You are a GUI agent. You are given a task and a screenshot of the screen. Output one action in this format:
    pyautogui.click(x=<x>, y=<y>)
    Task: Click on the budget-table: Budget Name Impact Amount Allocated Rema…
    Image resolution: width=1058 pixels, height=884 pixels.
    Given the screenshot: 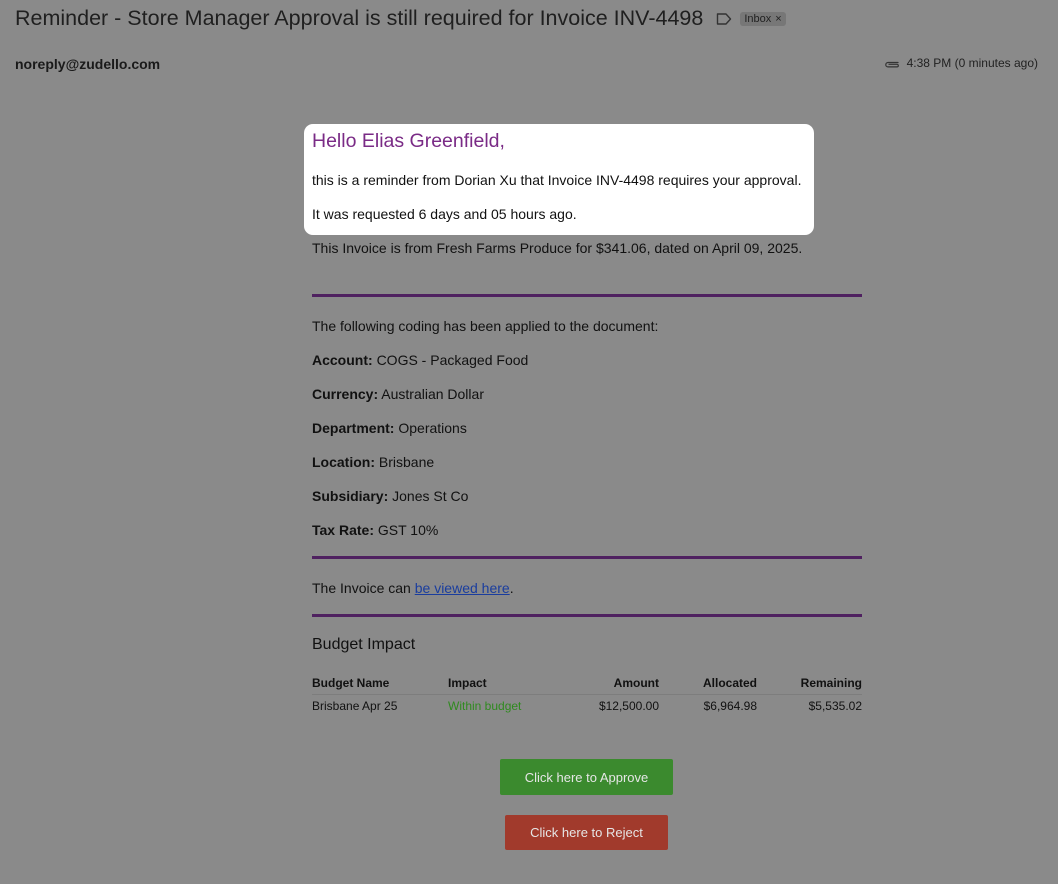 What is the action you would take?
    pyautogui.click(x=587, y=694)
    